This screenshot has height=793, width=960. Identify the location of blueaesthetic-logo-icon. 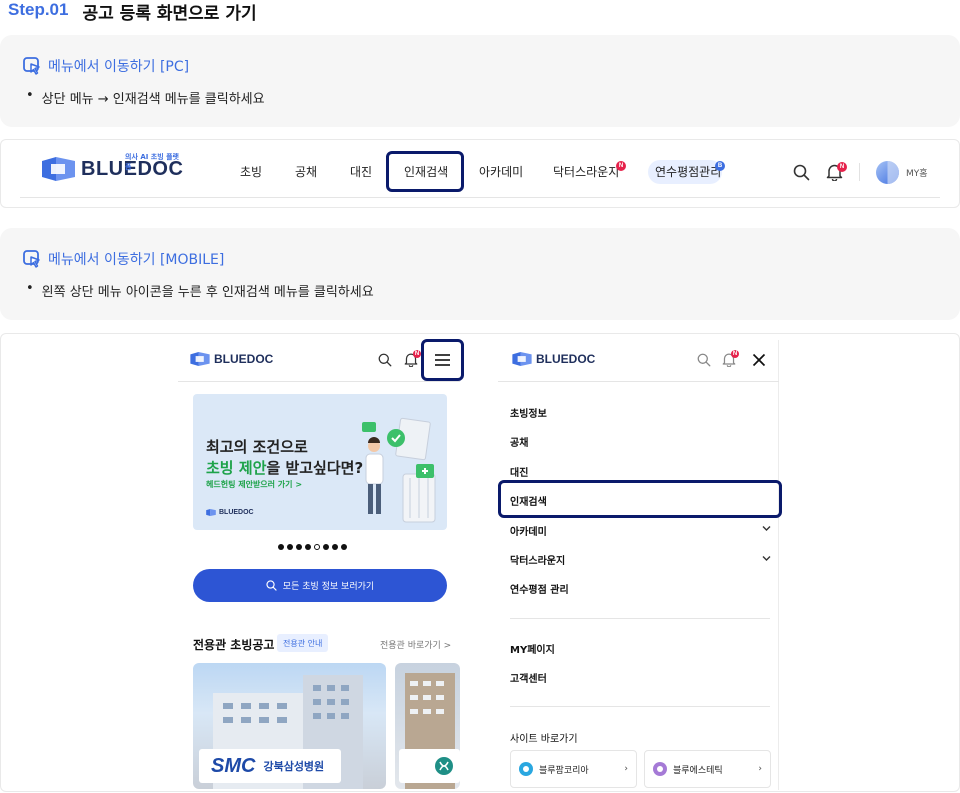
(660, 769).